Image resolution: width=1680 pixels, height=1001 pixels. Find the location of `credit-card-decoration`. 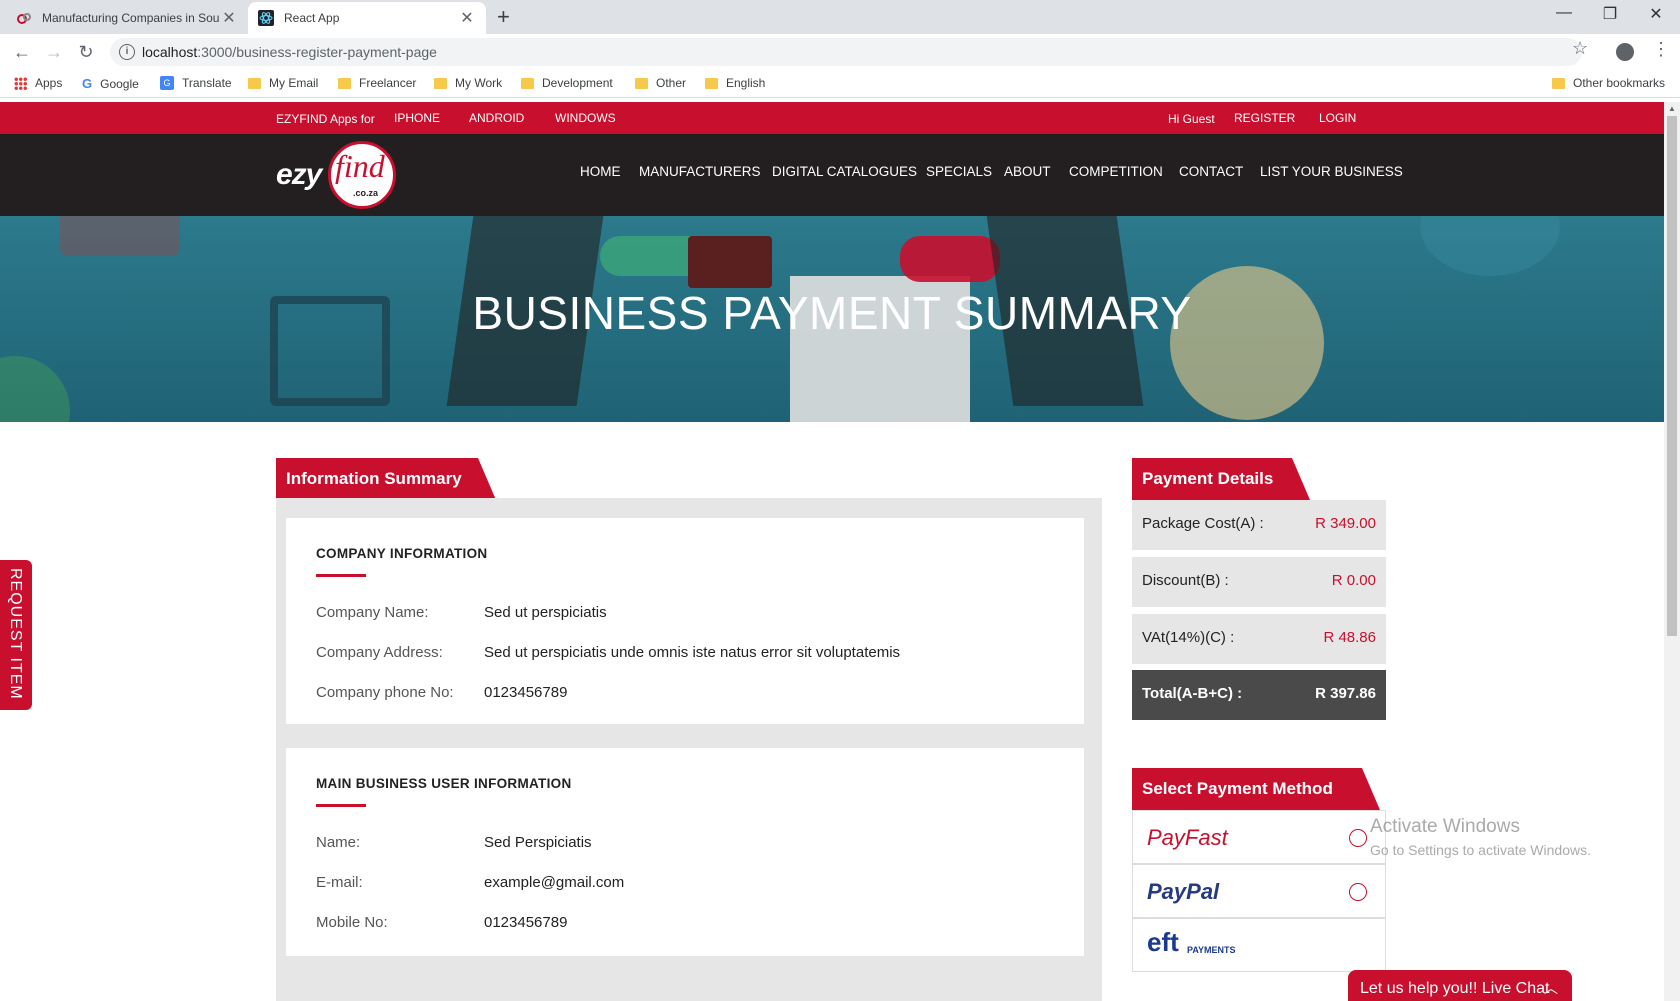

credit-card-decoration is located at coordinates (730, 262).